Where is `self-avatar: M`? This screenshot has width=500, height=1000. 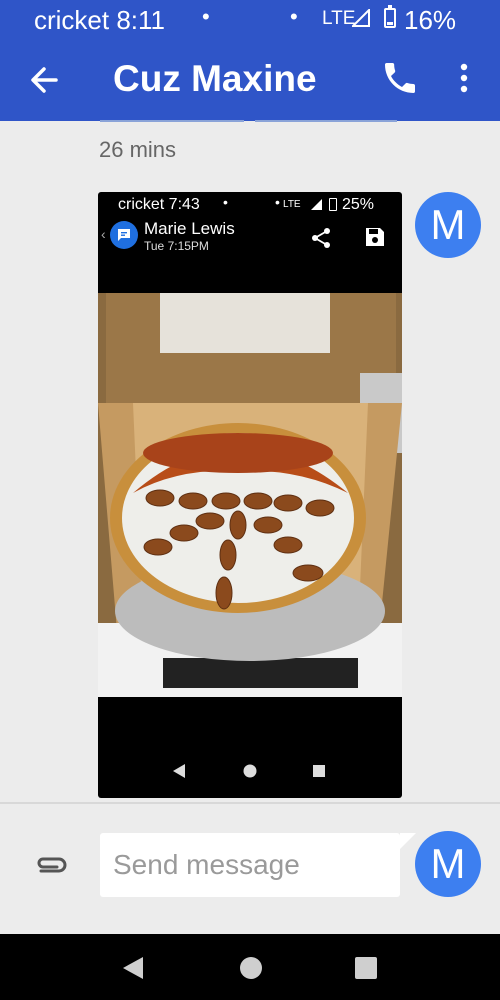
self-avatar: M is located at coordinates (448, 864).